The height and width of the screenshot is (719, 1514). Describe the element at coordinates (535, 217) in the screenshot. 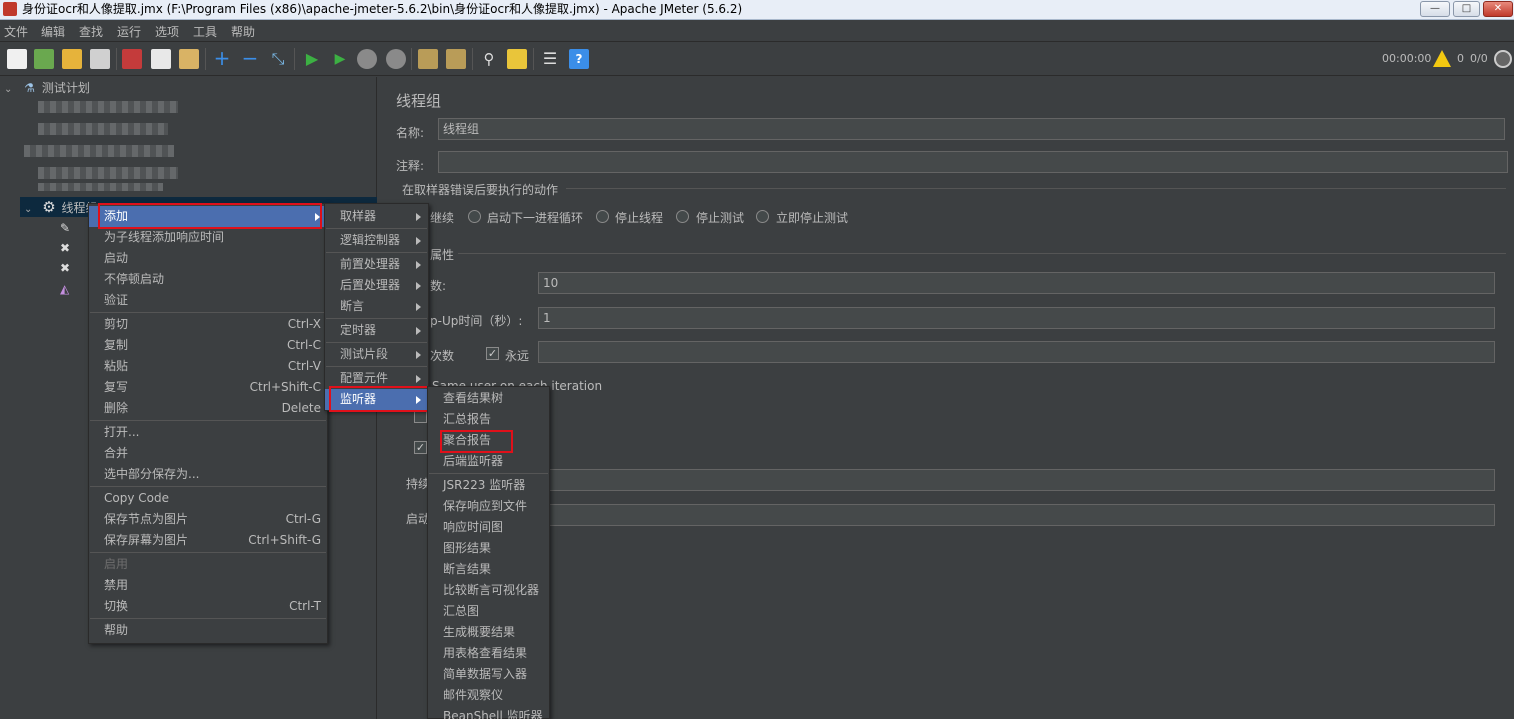

I see `radio-start-next-loop-label: 启动下一进程循环` at that location.